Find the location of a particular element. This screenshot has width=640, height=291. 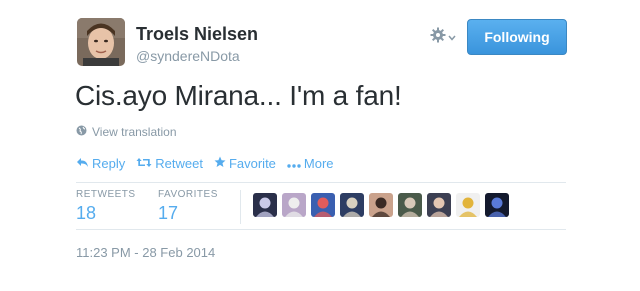

more-button: More is located at coordinates (310, 163).